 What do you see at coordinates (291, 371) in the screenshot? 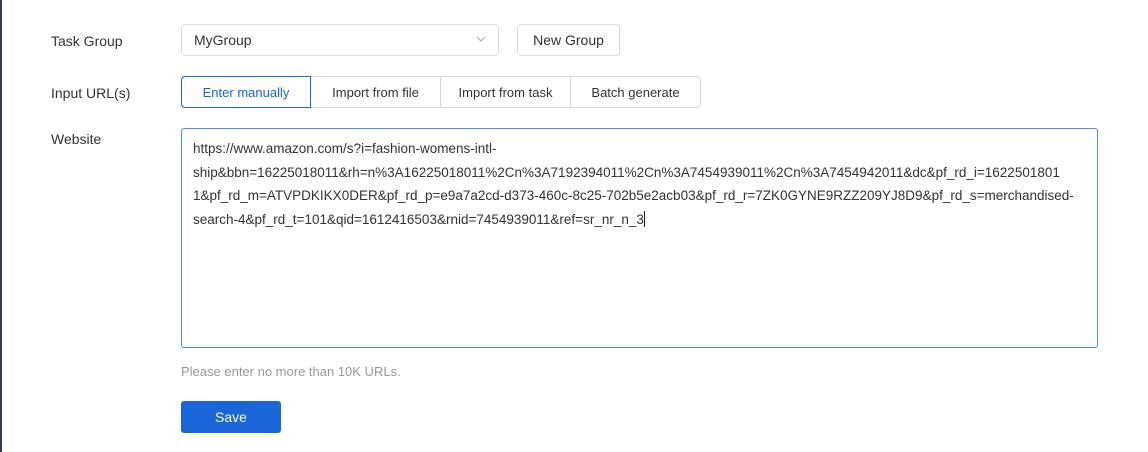
I see `url-limit-hint: Please enter no more than 10K URLs.` at bounding box center [291, 371].